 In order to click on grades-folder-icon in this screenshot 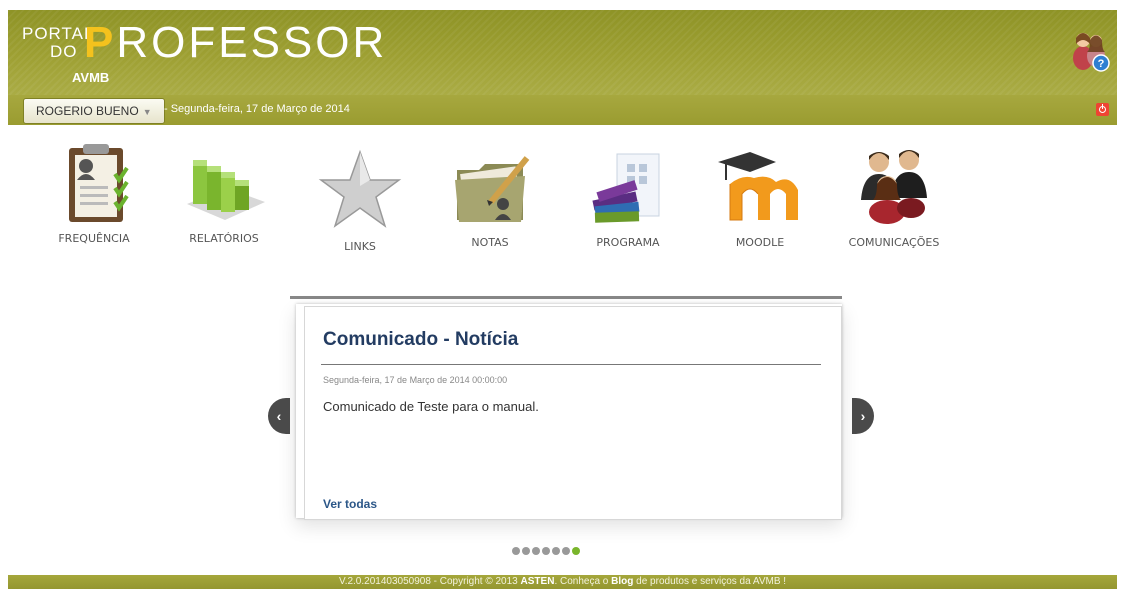, I will do `click(492, 189)`.